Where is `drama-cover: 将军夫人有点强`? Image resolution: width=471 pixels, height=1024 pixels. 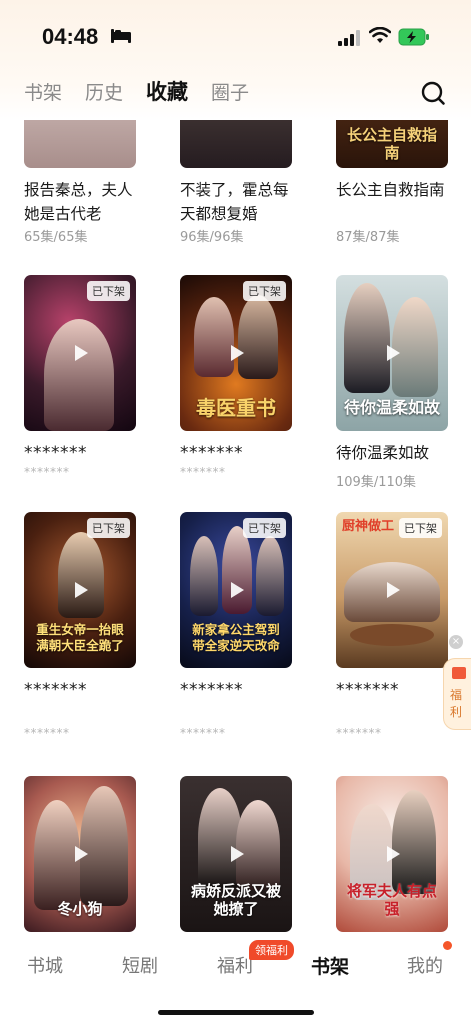 drama-cover: 将军夫人有点强 is located at coordinates (392, 854).